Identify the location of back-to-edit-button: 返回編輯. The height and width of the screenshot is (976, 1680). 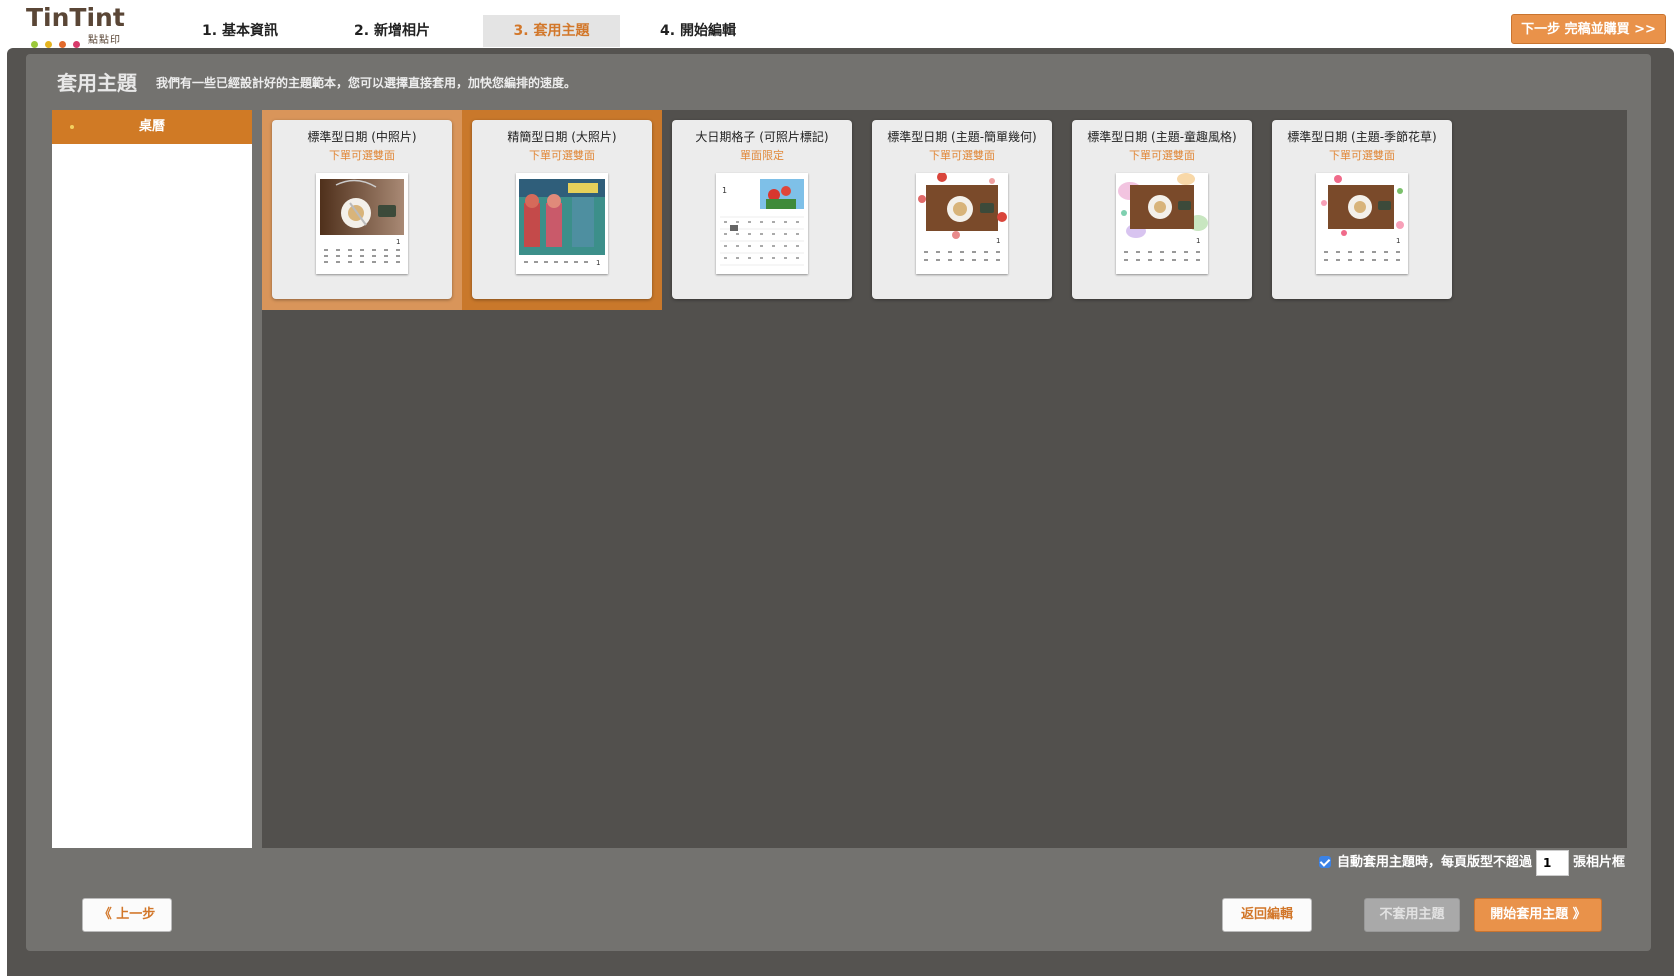
(1267, 915).